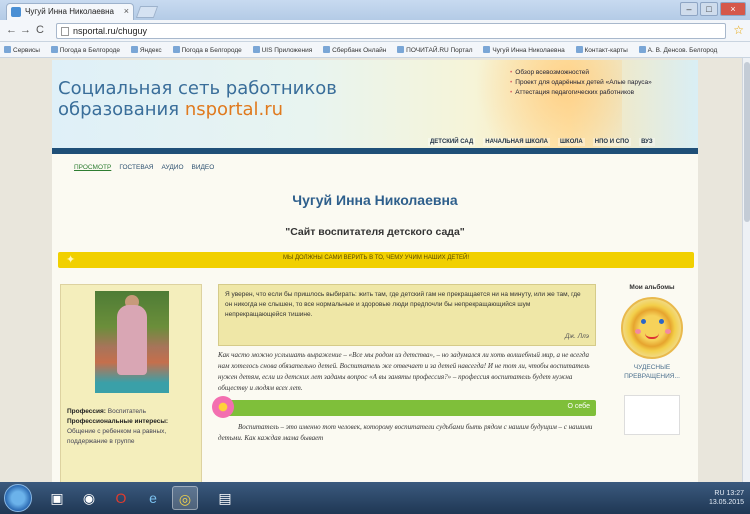 This screenshot has width=750, height=514. What do you see at coordinates (435, 50) in the screenshot?
I see `bookmark-item: ПОЧИТАЙ.RU Портал` at bounding box center [435, 50].